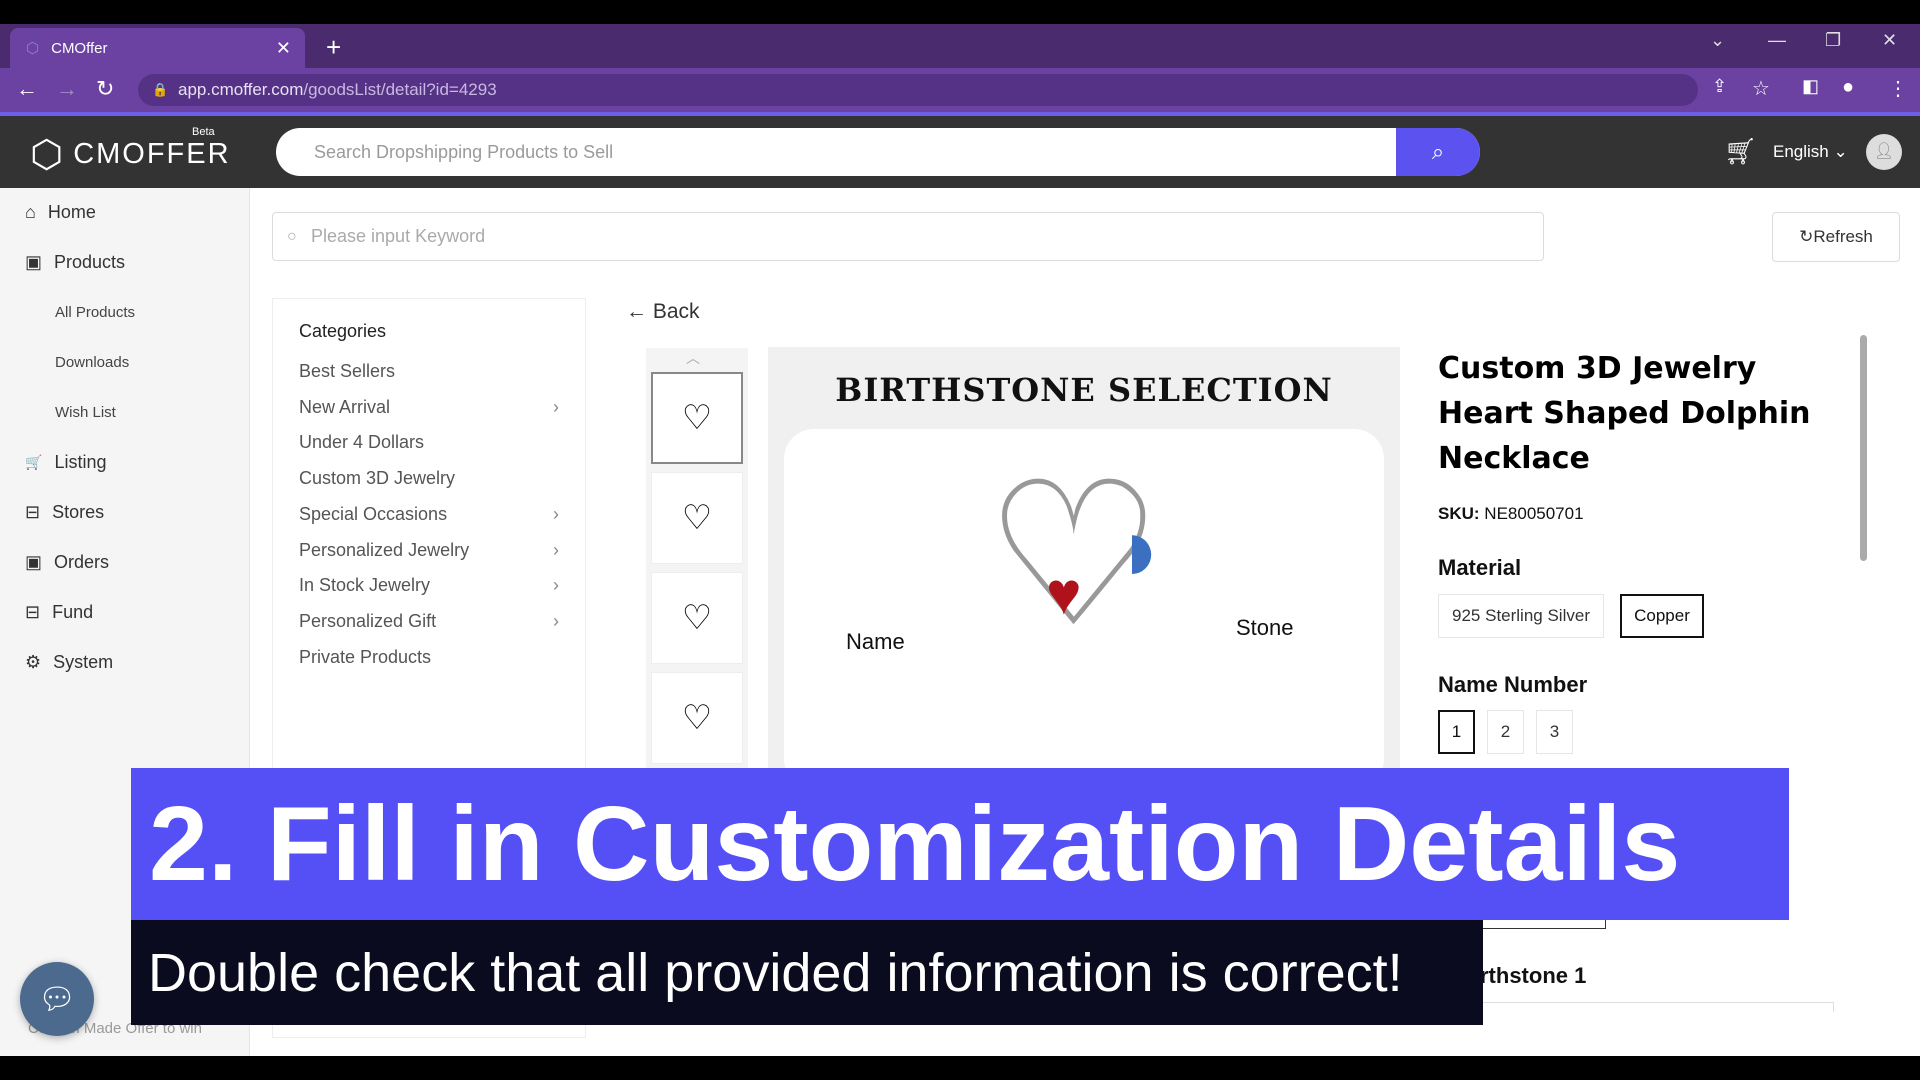  What do you see at coordinates (1833, 40) in the screenshot?
I see `restore-icon: ❐` at bounding box center [1833, 40].